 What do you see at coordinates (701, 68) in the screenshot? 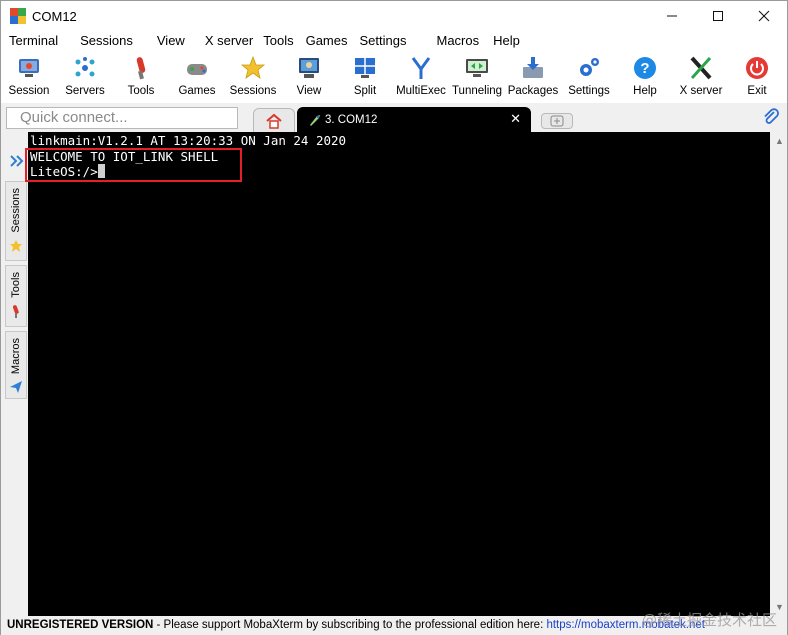
I see `x-server-icon` at bounding box center [701, 68].